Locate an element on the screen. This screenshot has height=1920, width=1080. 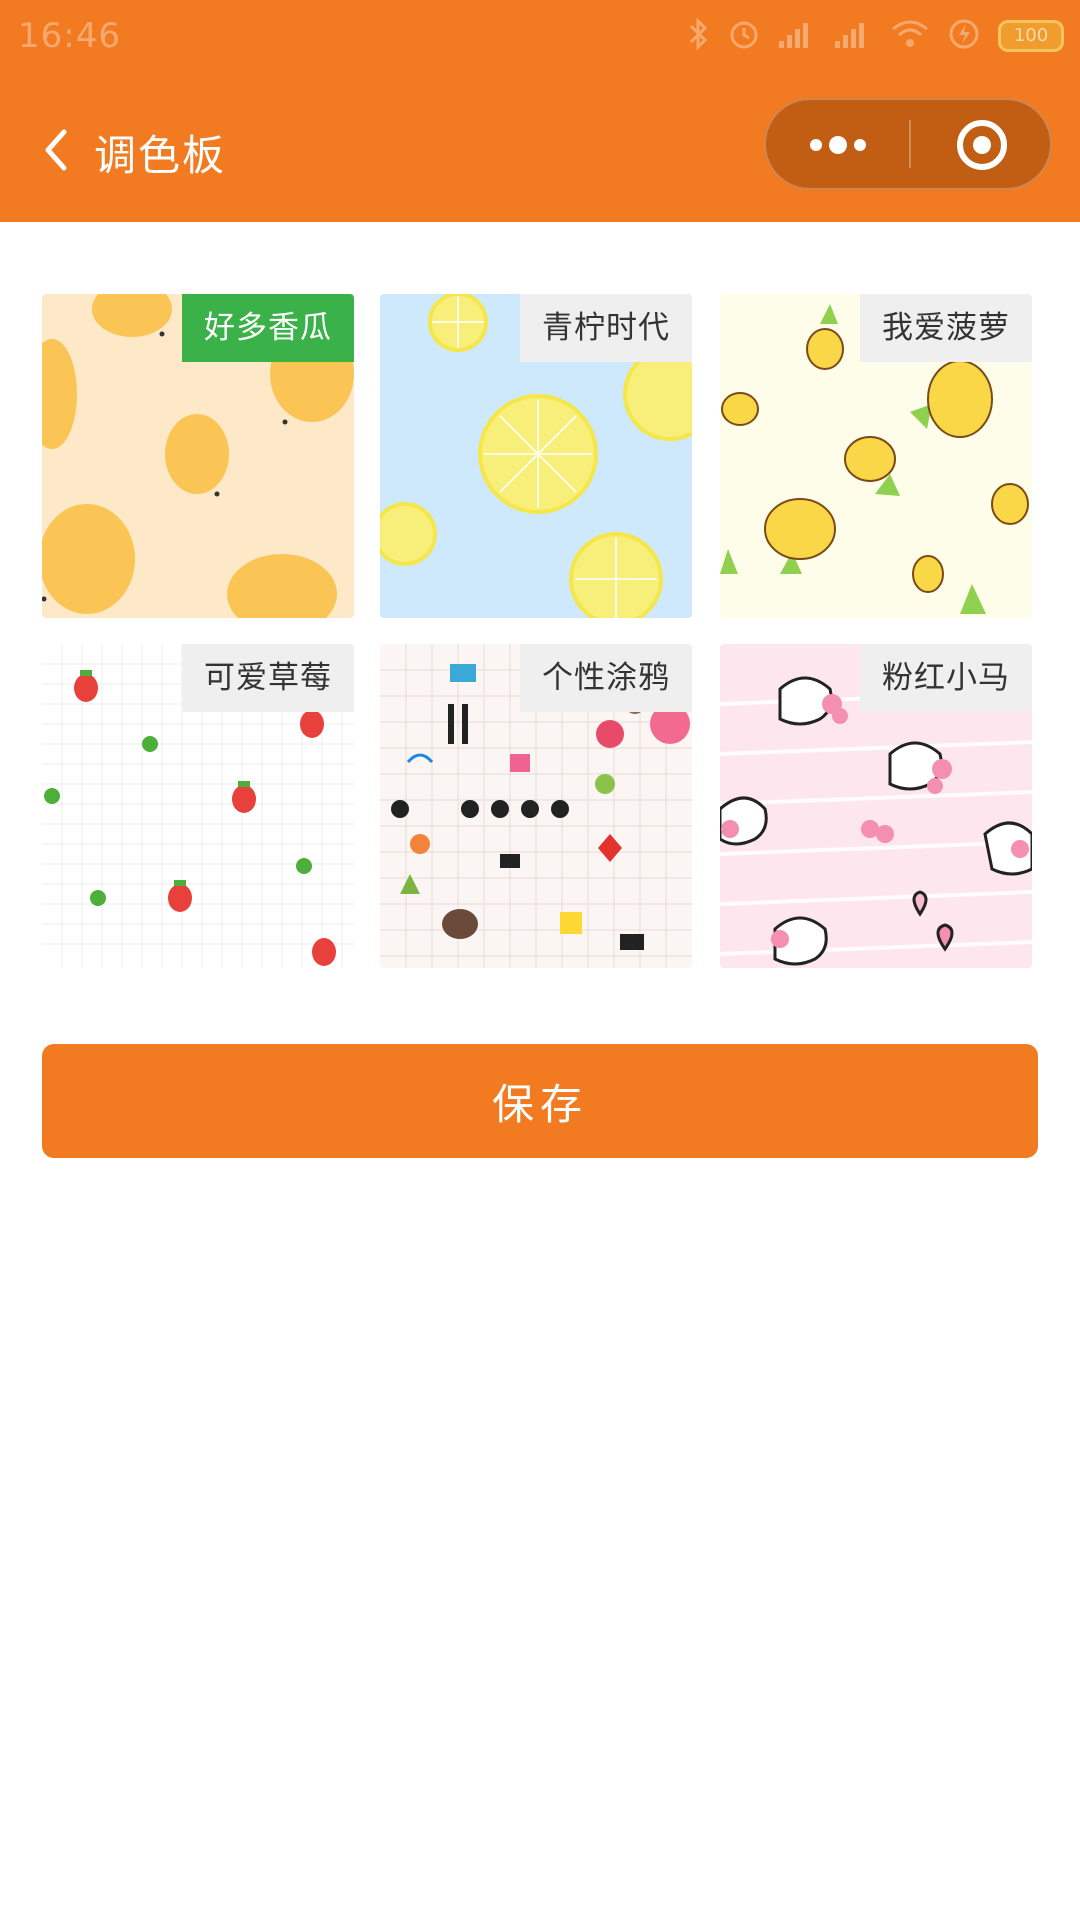
save-button: 保存 is located at coordinates (540, 1101).